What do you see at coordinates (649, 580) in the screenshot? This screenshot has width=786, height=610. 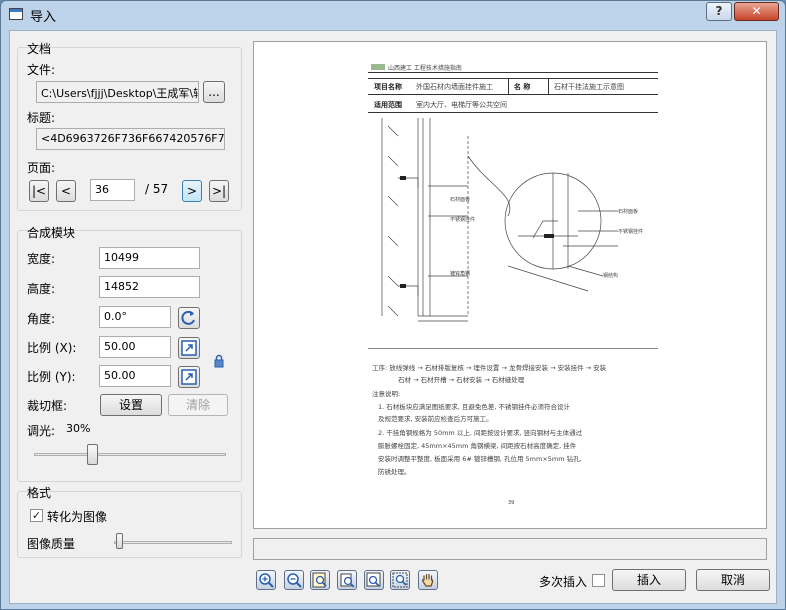 I see `insert-button: 插入` at bounding box center [649, 580].